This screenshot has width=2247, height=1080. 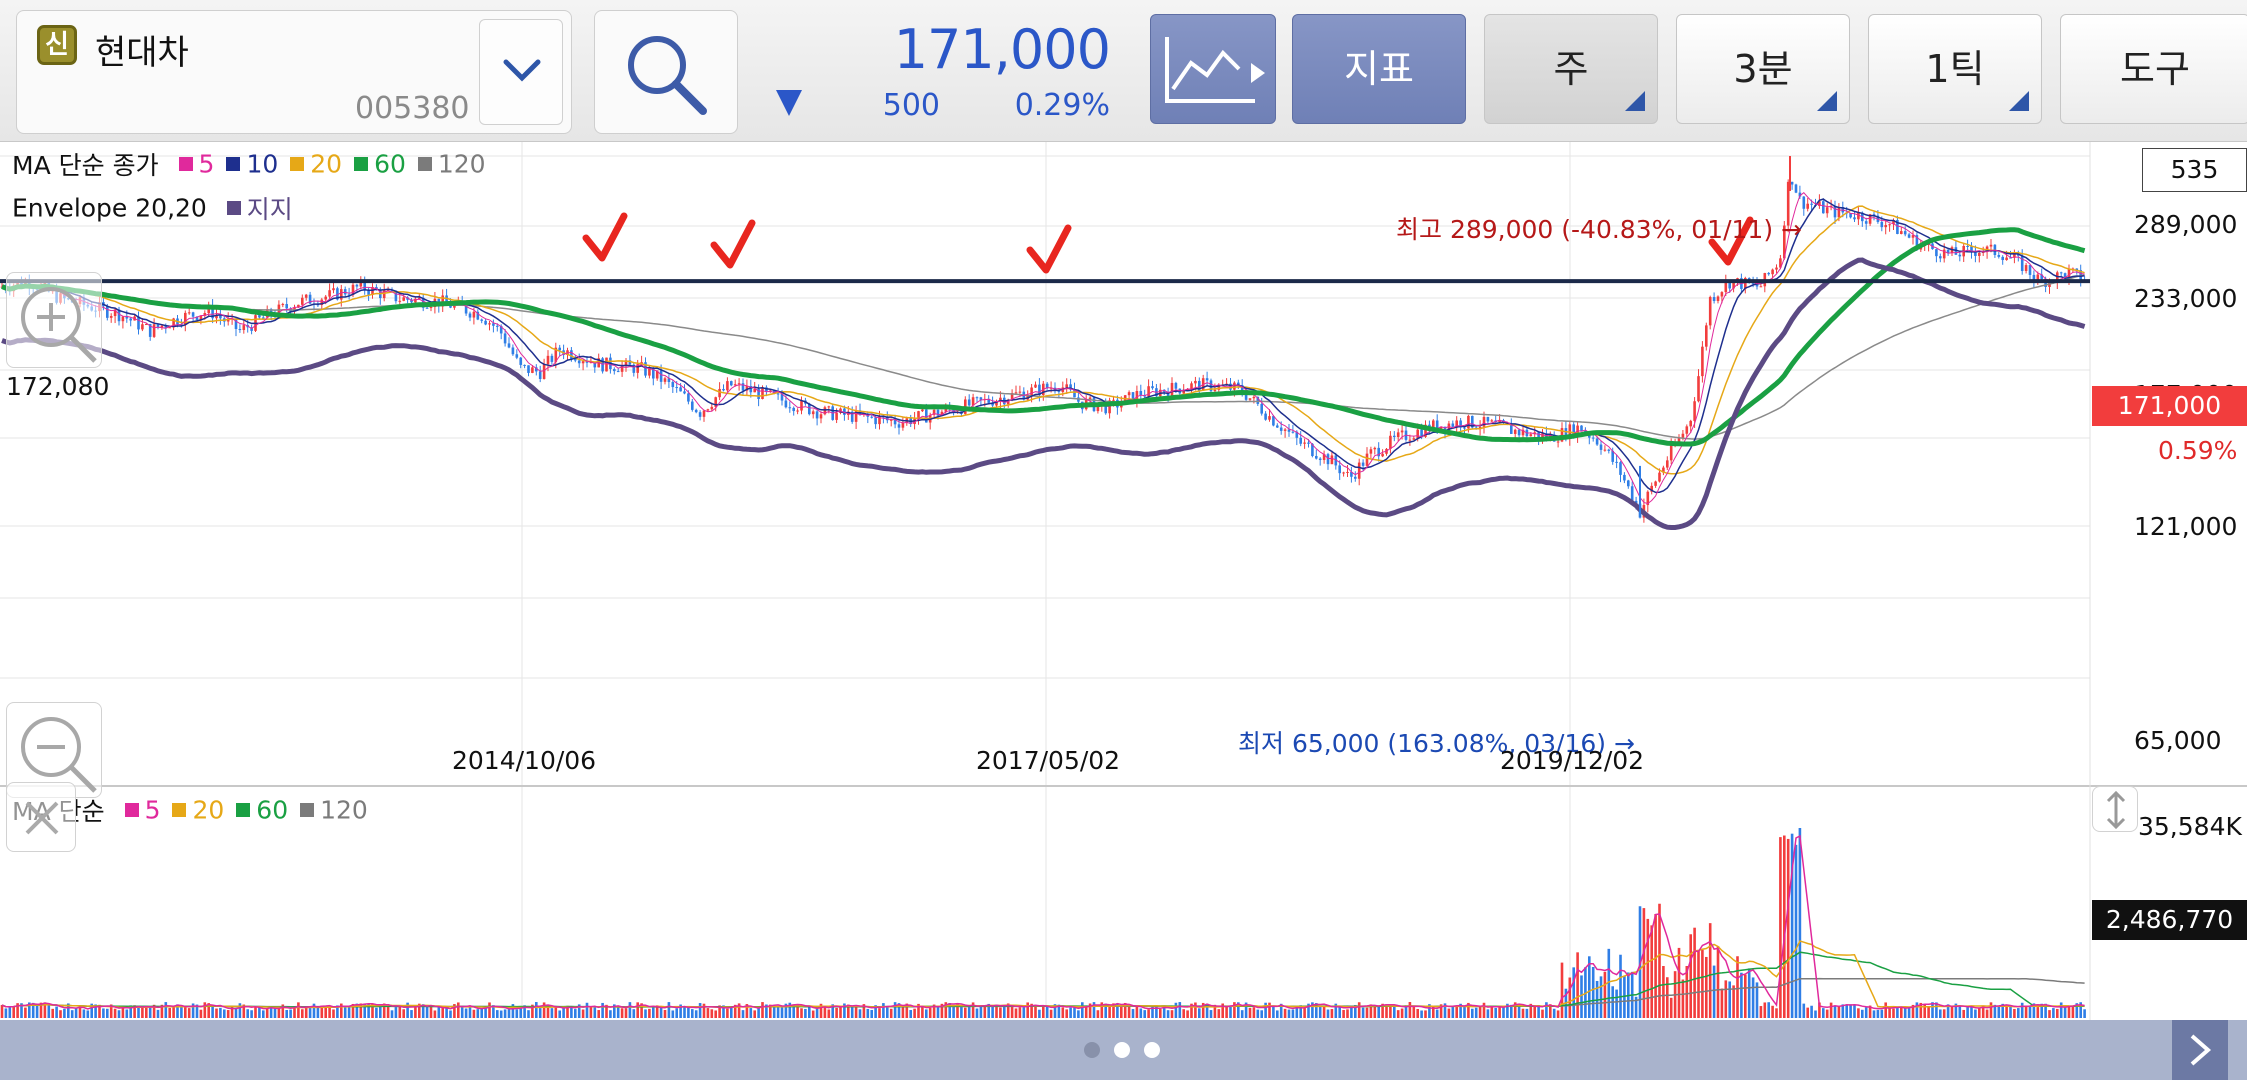 I want to click on zoom-in-button, so click(x=54, y=320).